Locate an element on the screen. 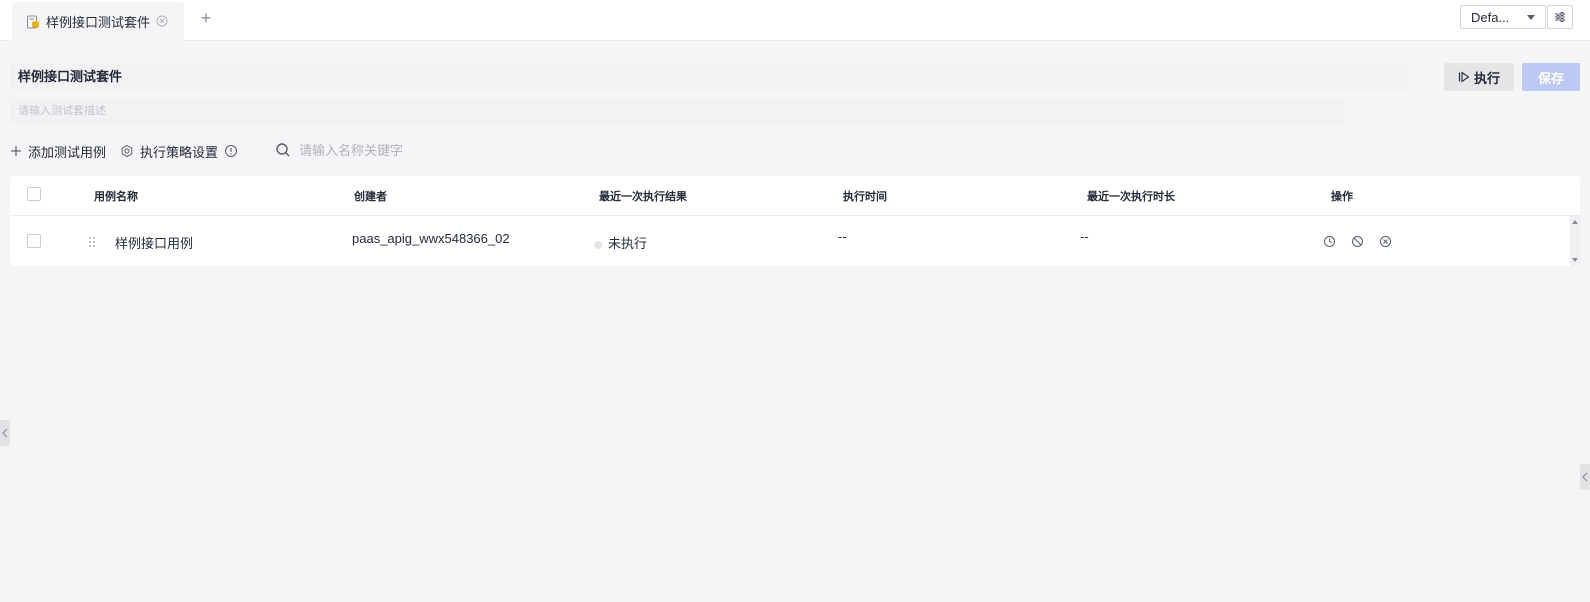  suite-description-input is located at coordinates (677, 111).